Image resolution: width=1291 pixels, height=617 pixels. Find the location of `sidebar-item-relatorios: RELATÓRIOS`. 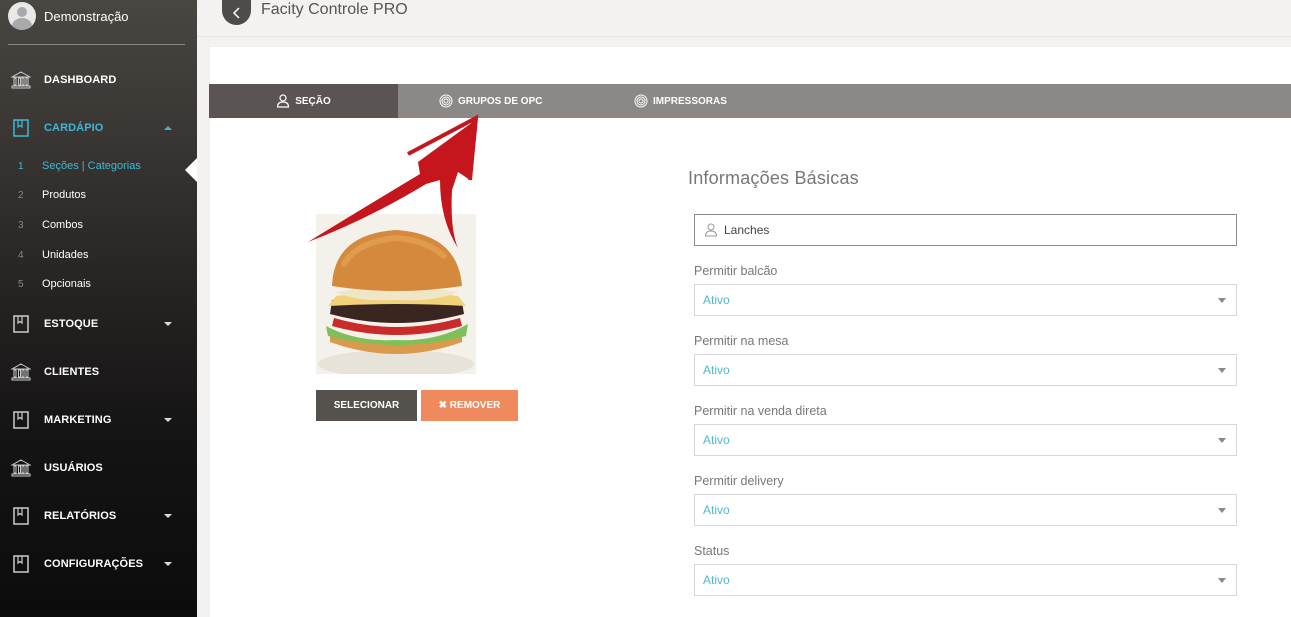

sidebar-item-relatorios: RELATÓRIOS is located at coordinates (98, 516).